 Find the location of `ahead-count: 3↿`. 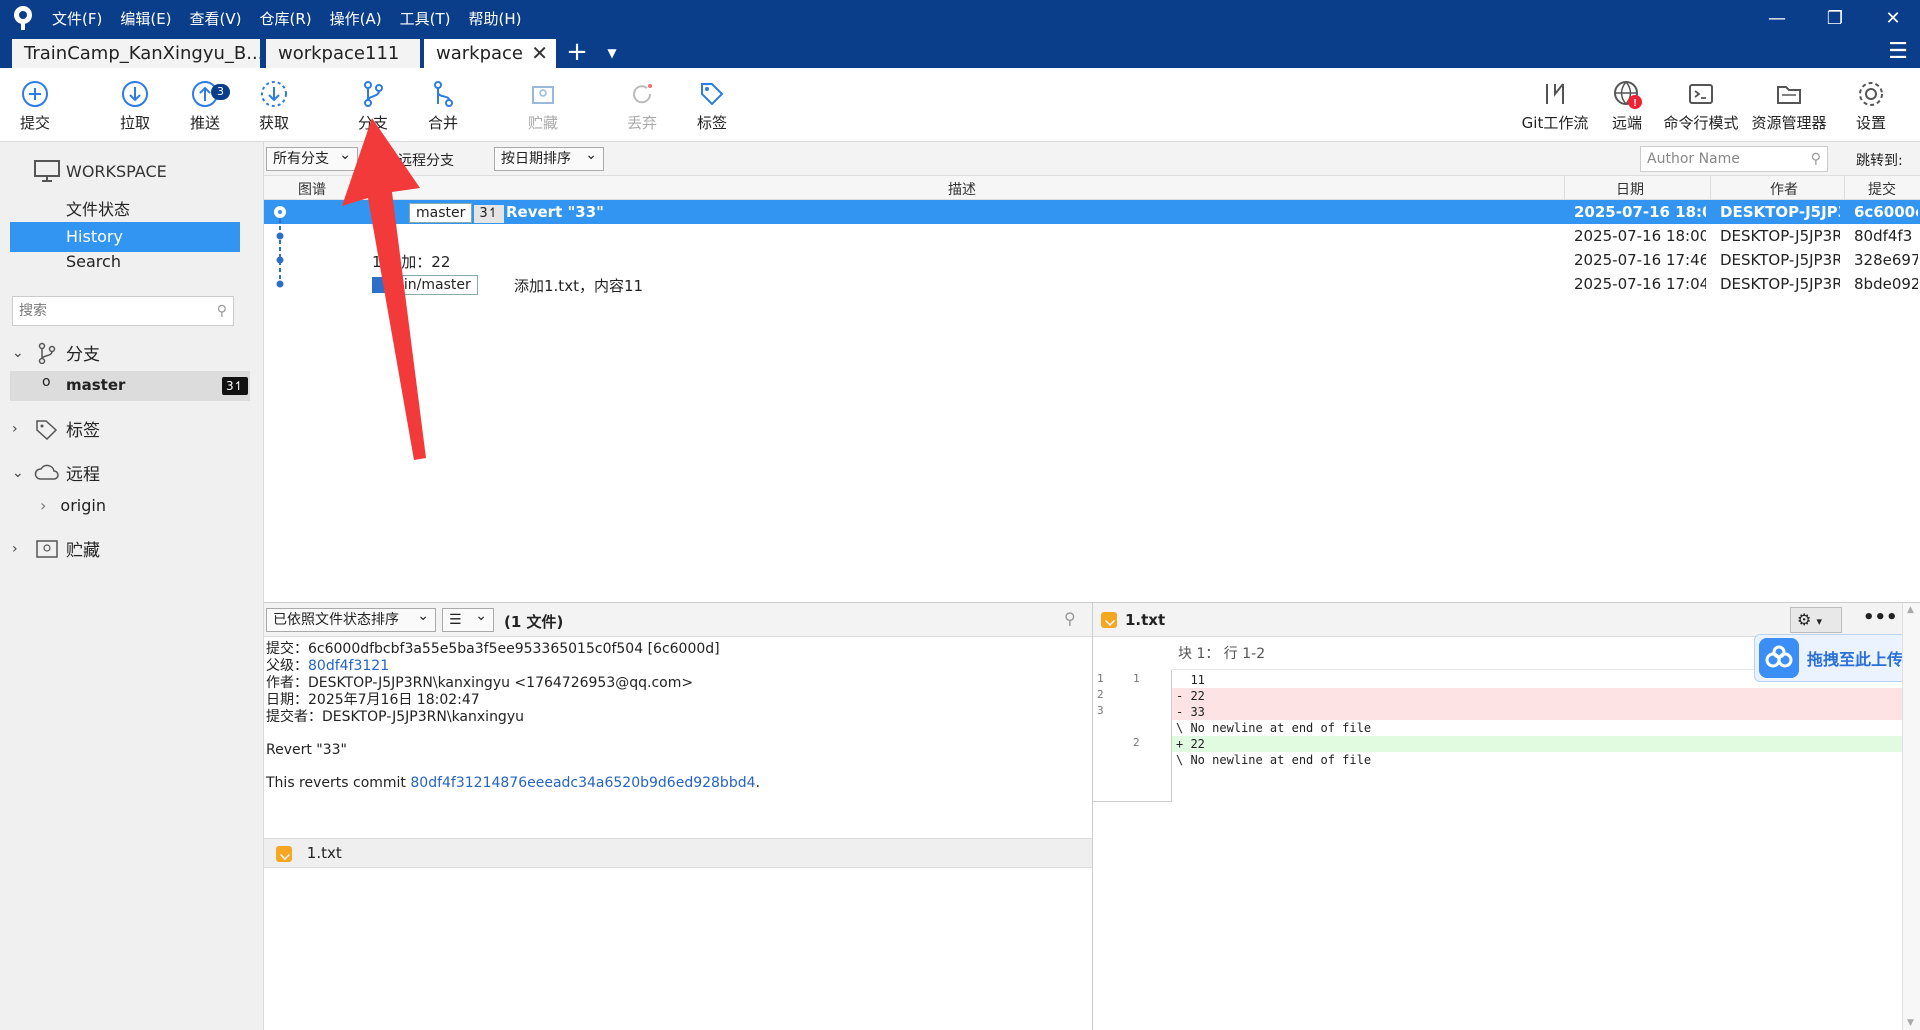

ahead-count: 3↿ is located at coordinates (489, 214).